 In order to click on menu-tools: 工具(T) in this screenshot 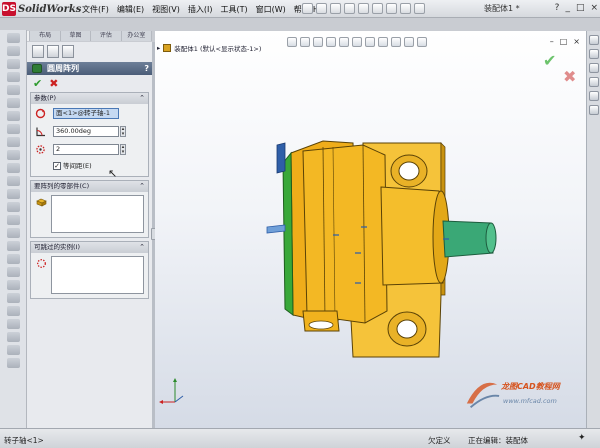, I will do `click(233, 9)`.